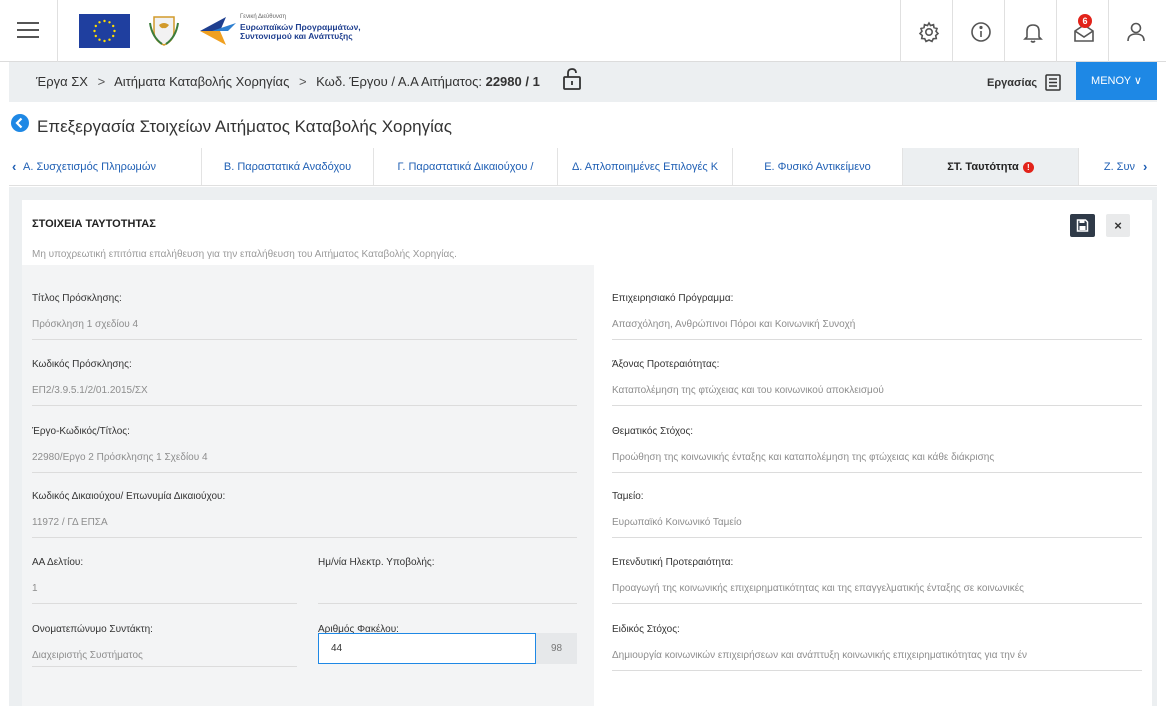 This screenshot has height=706, width=1166. Describe the element at coordinates (85, 324) in the screenshot. I see `invitation-title-value: Πρόσκληση 1 σχεδίου 4` at that location.